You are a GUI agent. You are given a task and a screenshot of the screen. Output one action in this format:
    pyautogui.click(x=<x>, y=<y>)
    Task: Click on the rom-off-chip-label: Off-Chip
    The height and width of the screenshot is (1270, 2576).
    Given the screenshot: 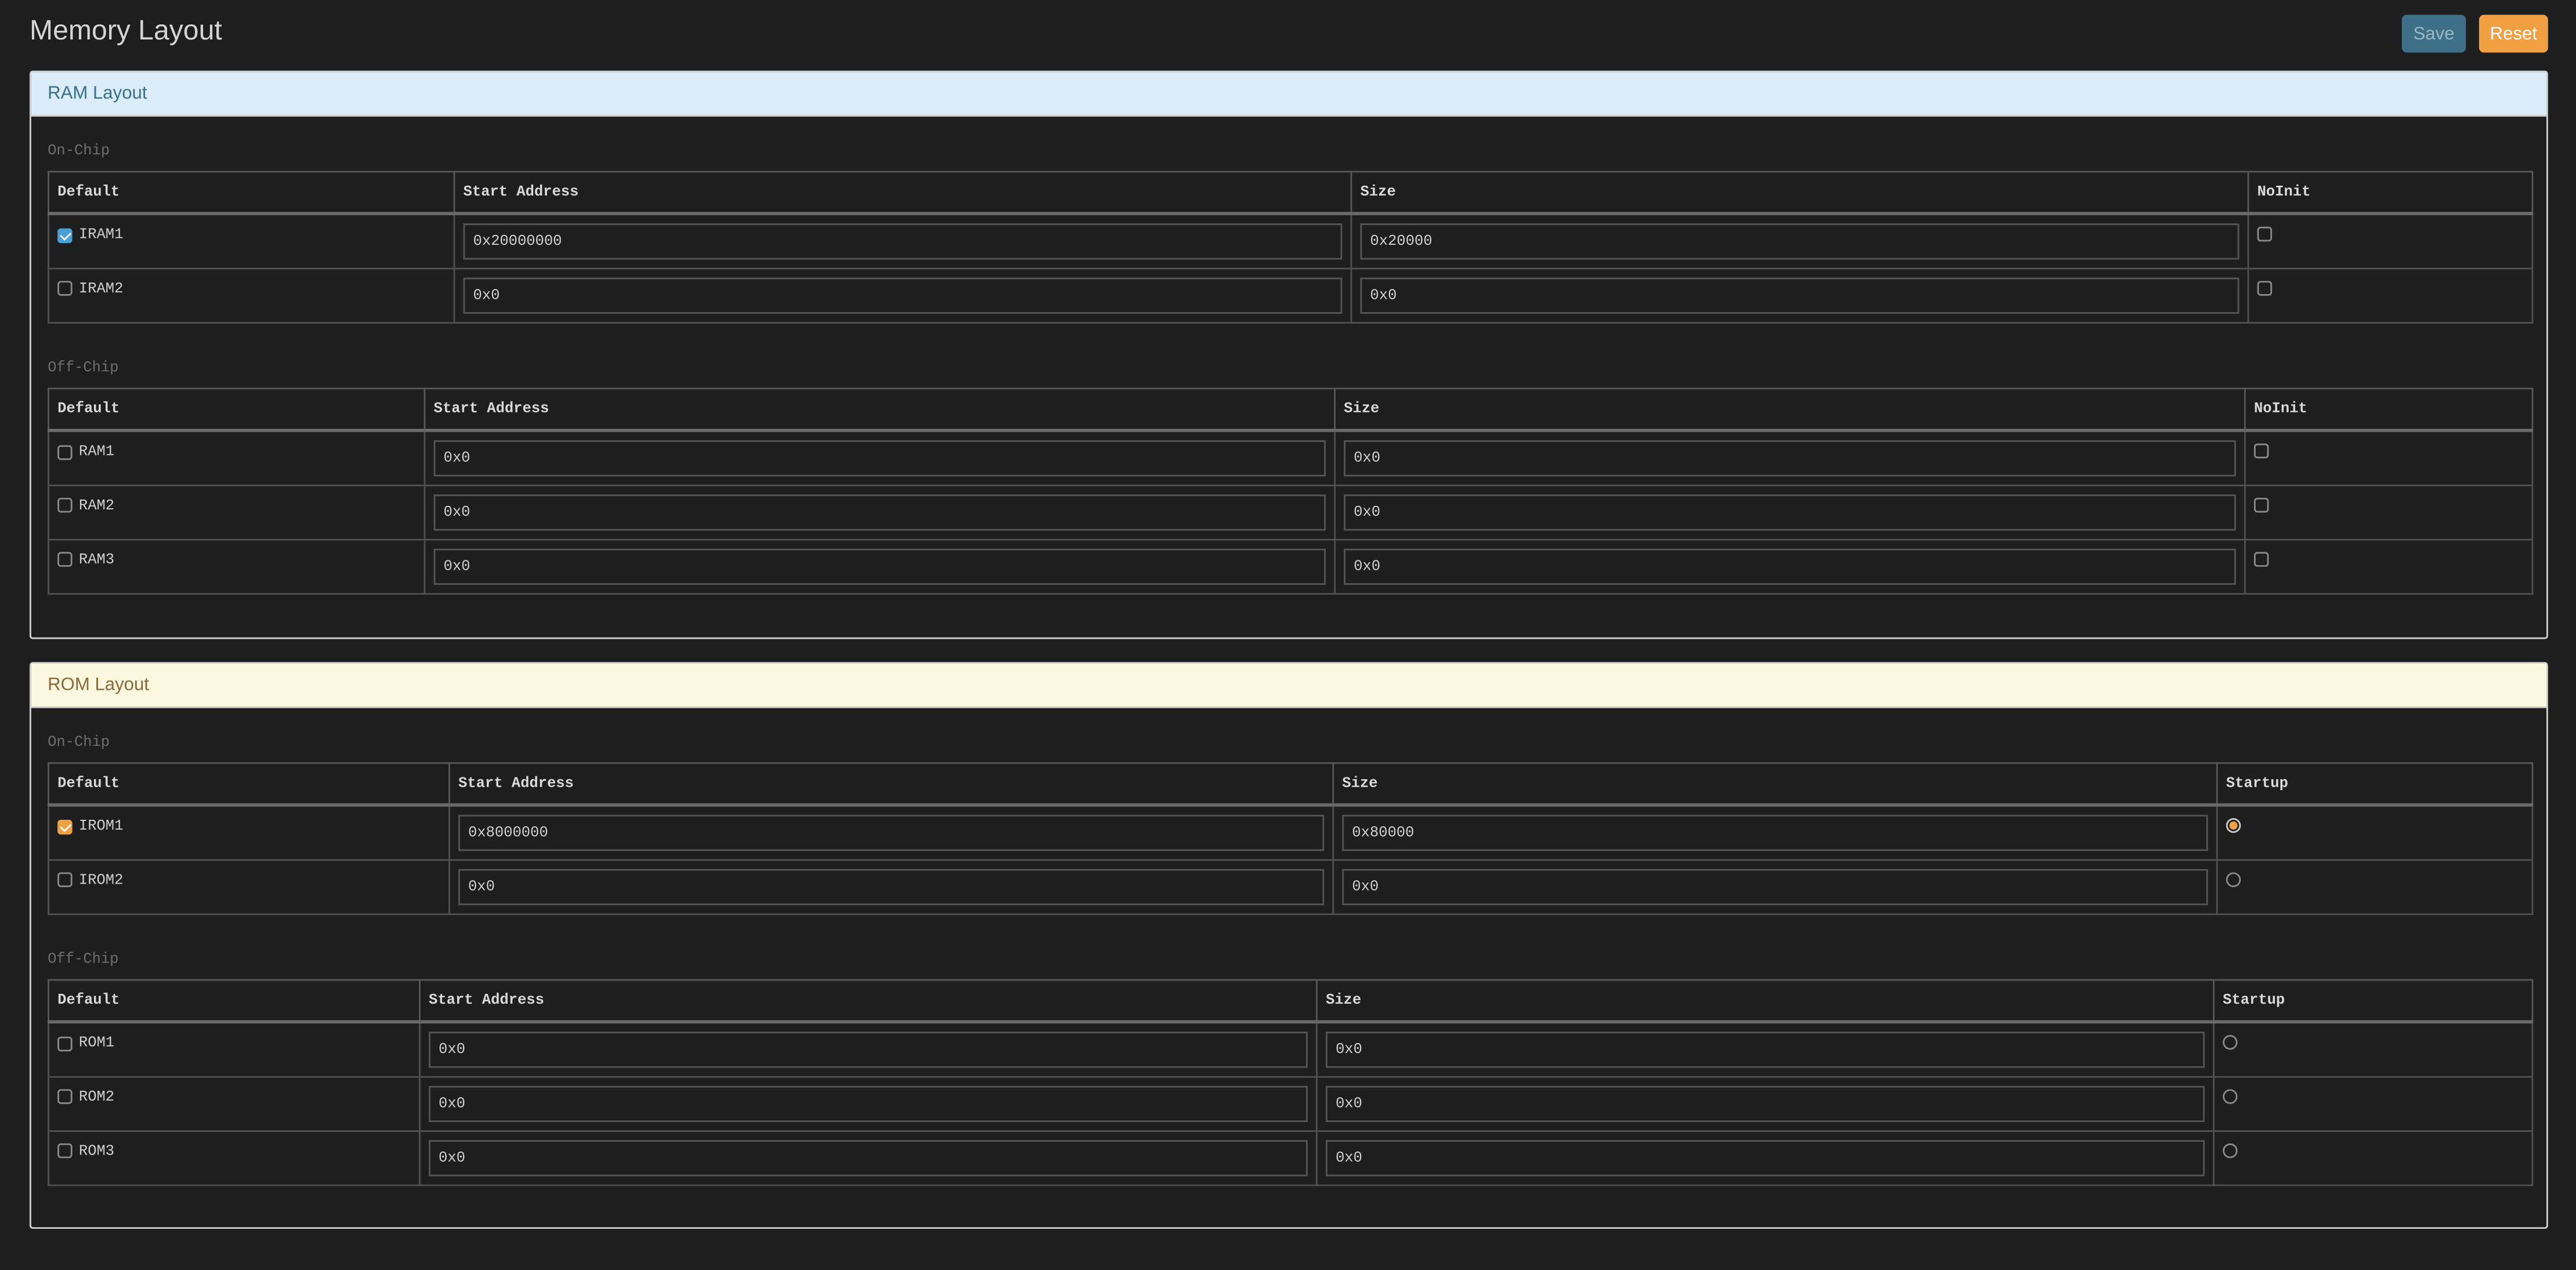 What is the action you would take?
    pyautogui.click(x=83, y=959)
    